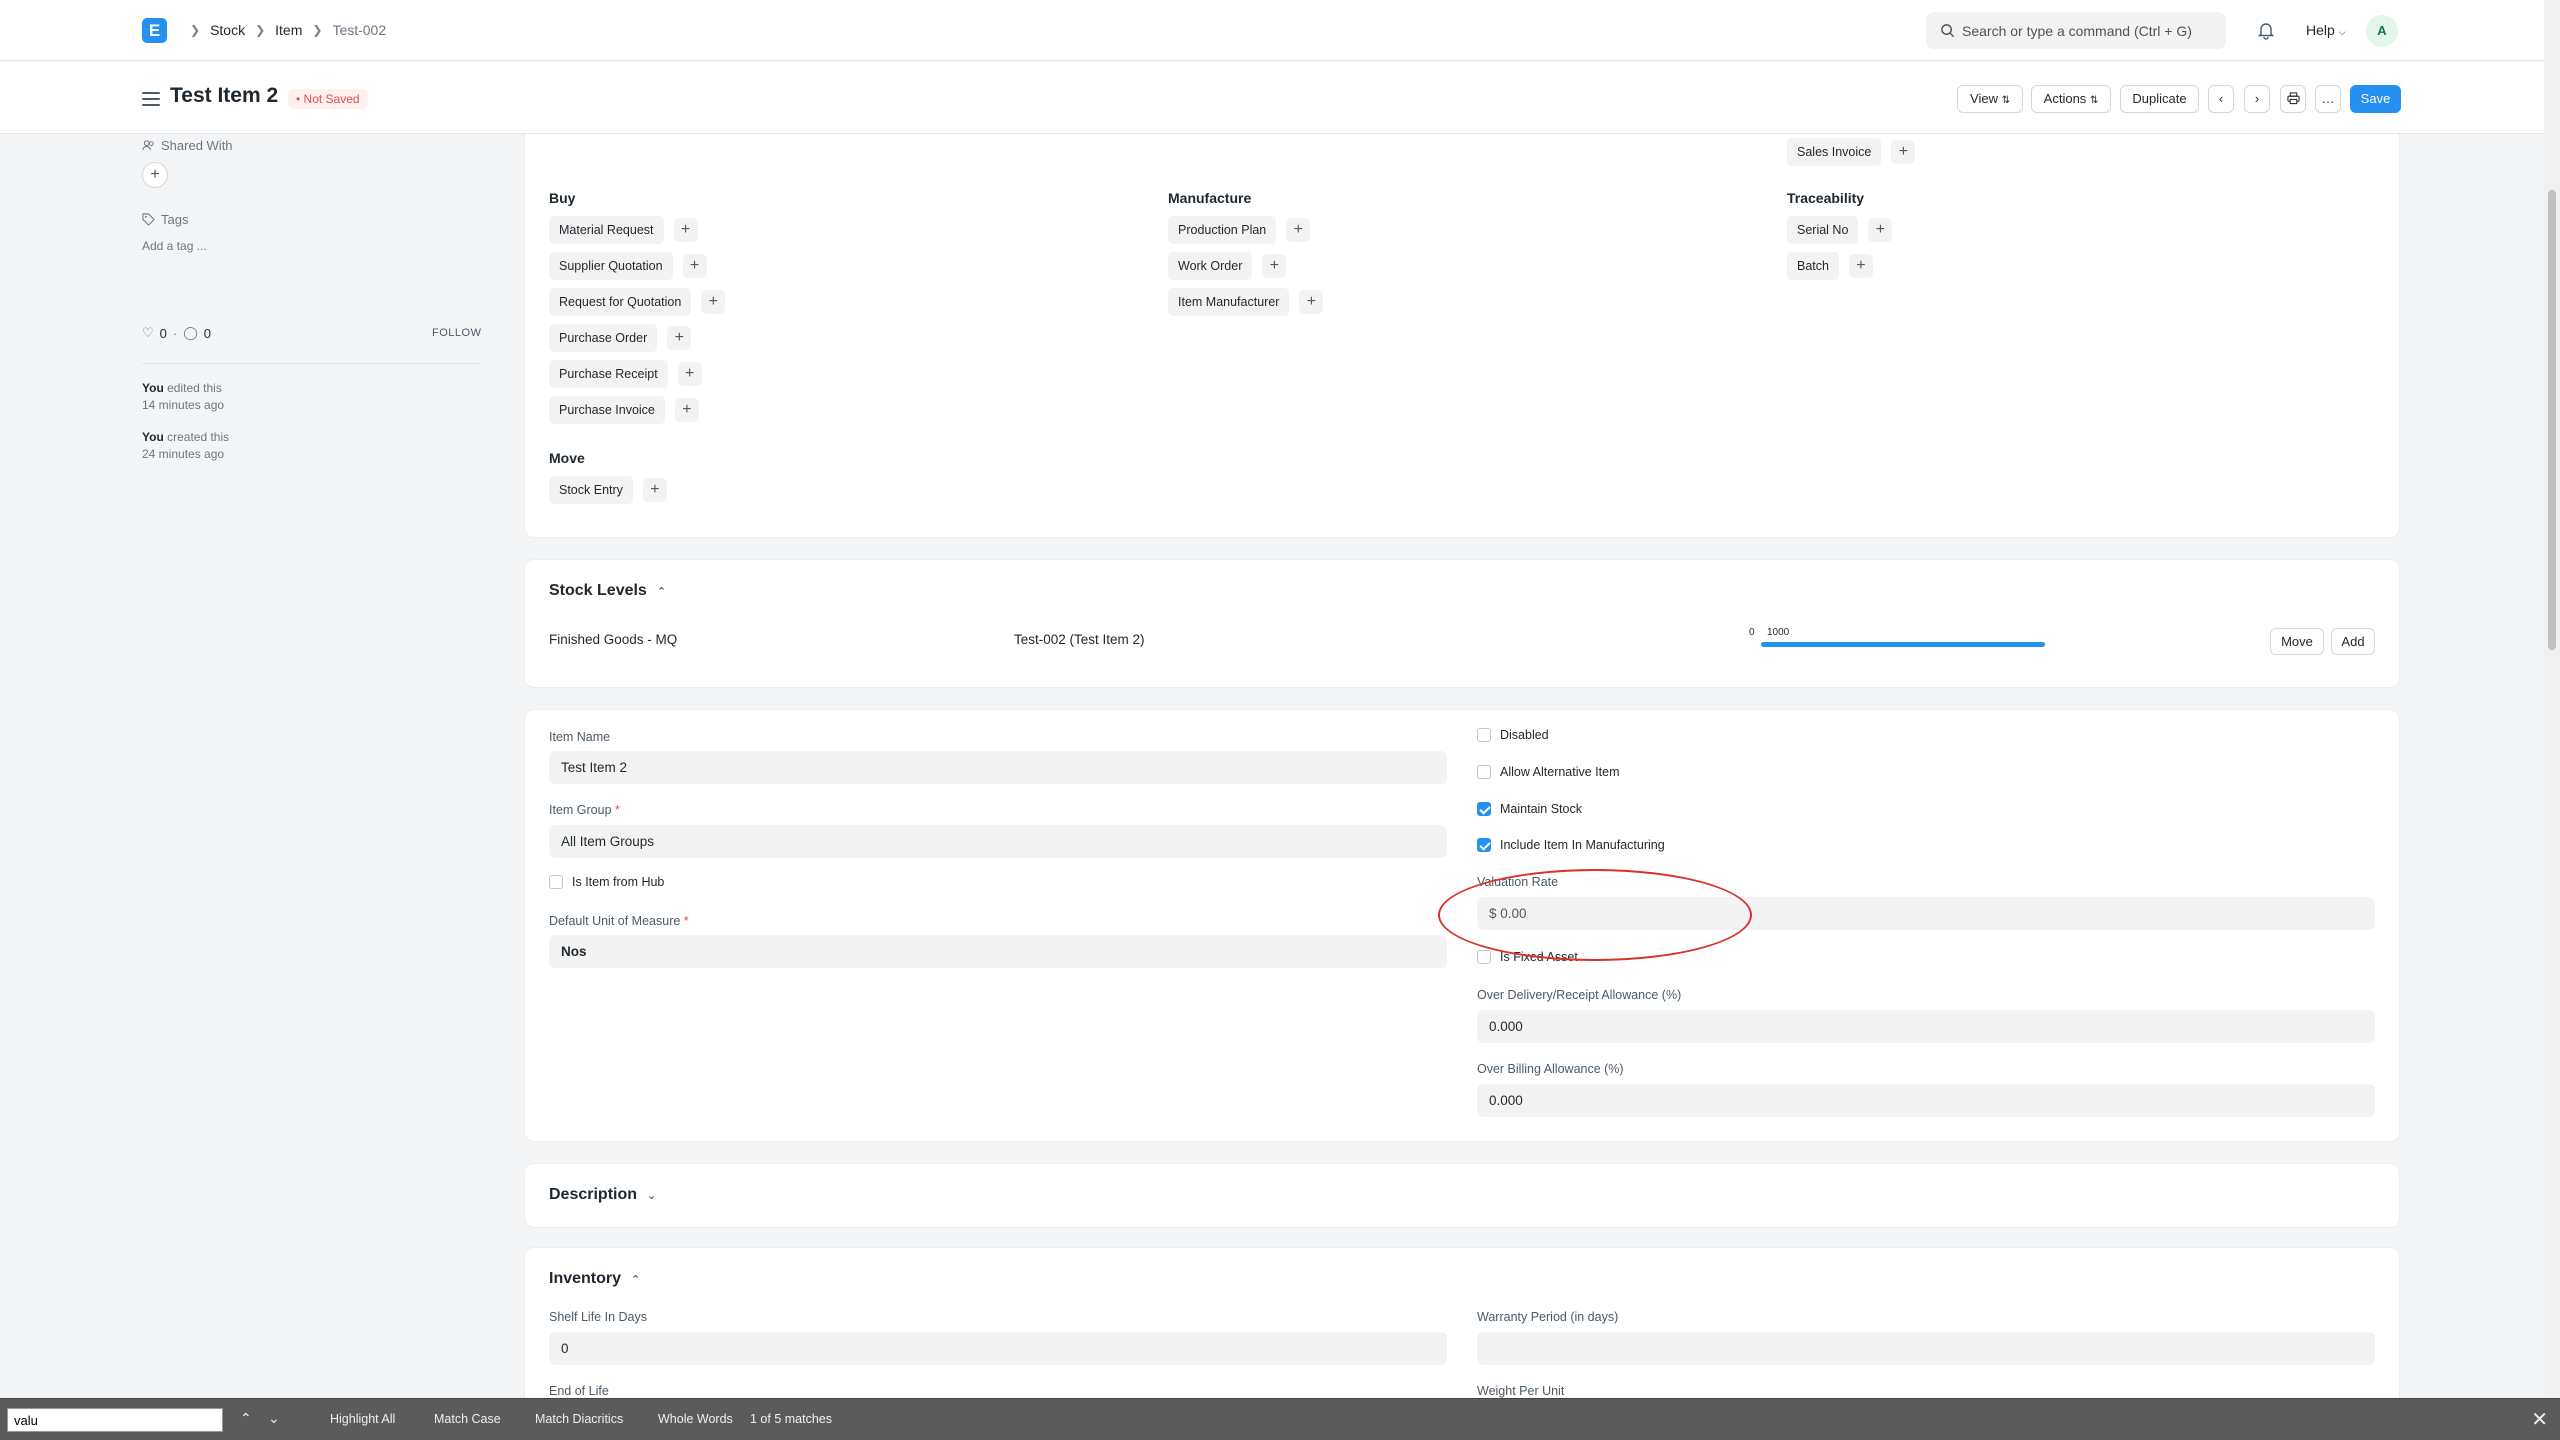 The width and height of the screenshot is (2560, 1440). What do you see at coordinates (998, 841) in the screenshot?
I see `item-group-input: All Item Groups` at bounding box center [998, 841].